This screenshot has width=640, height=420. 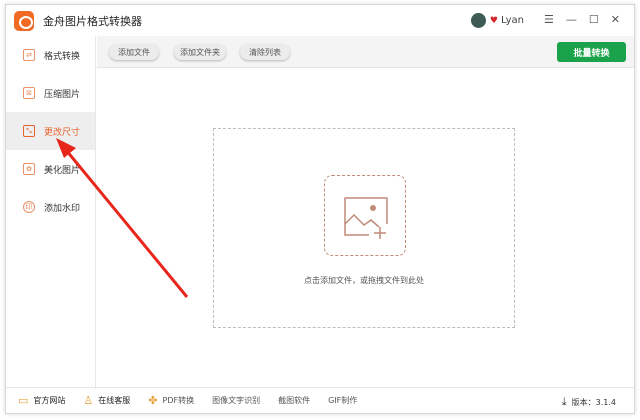 I want to click on sidebar-item-beautify: ✿ 美化图片, so click(x=50, y=169).